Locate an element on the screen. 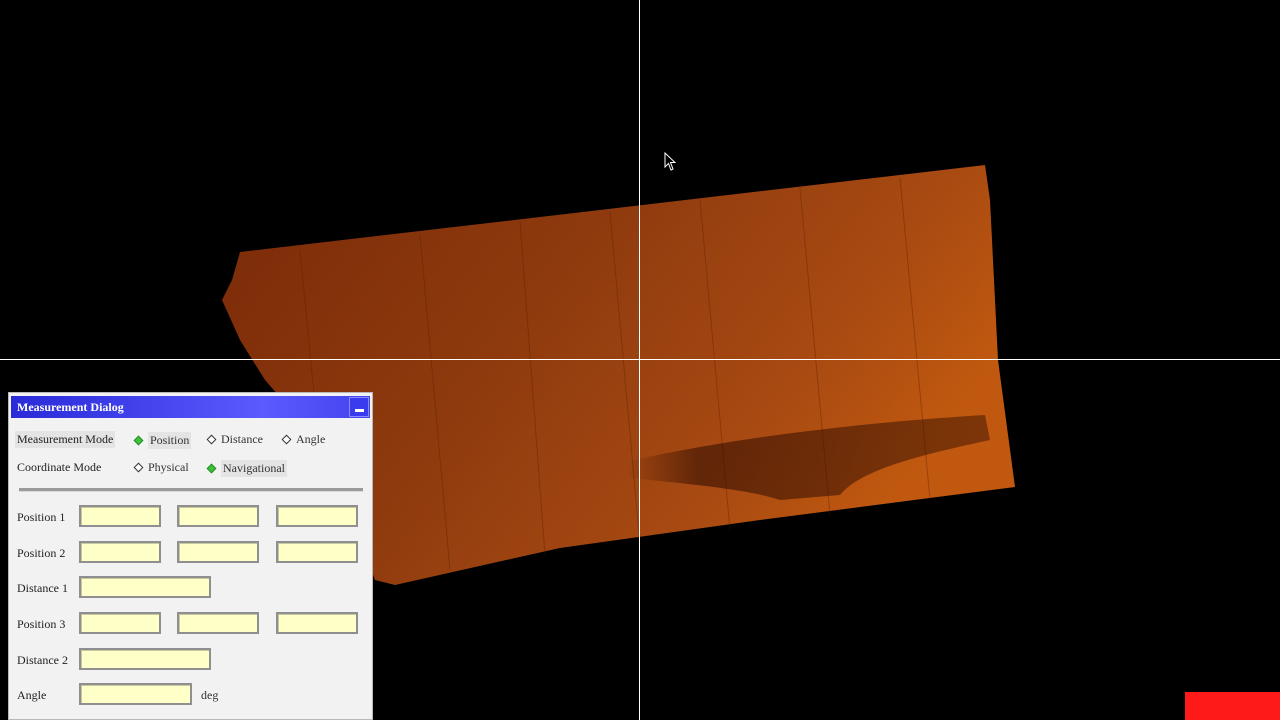 The height and width of the screenshot is (720, 1280). position-2-x-field is located at coordinates (120, 552).